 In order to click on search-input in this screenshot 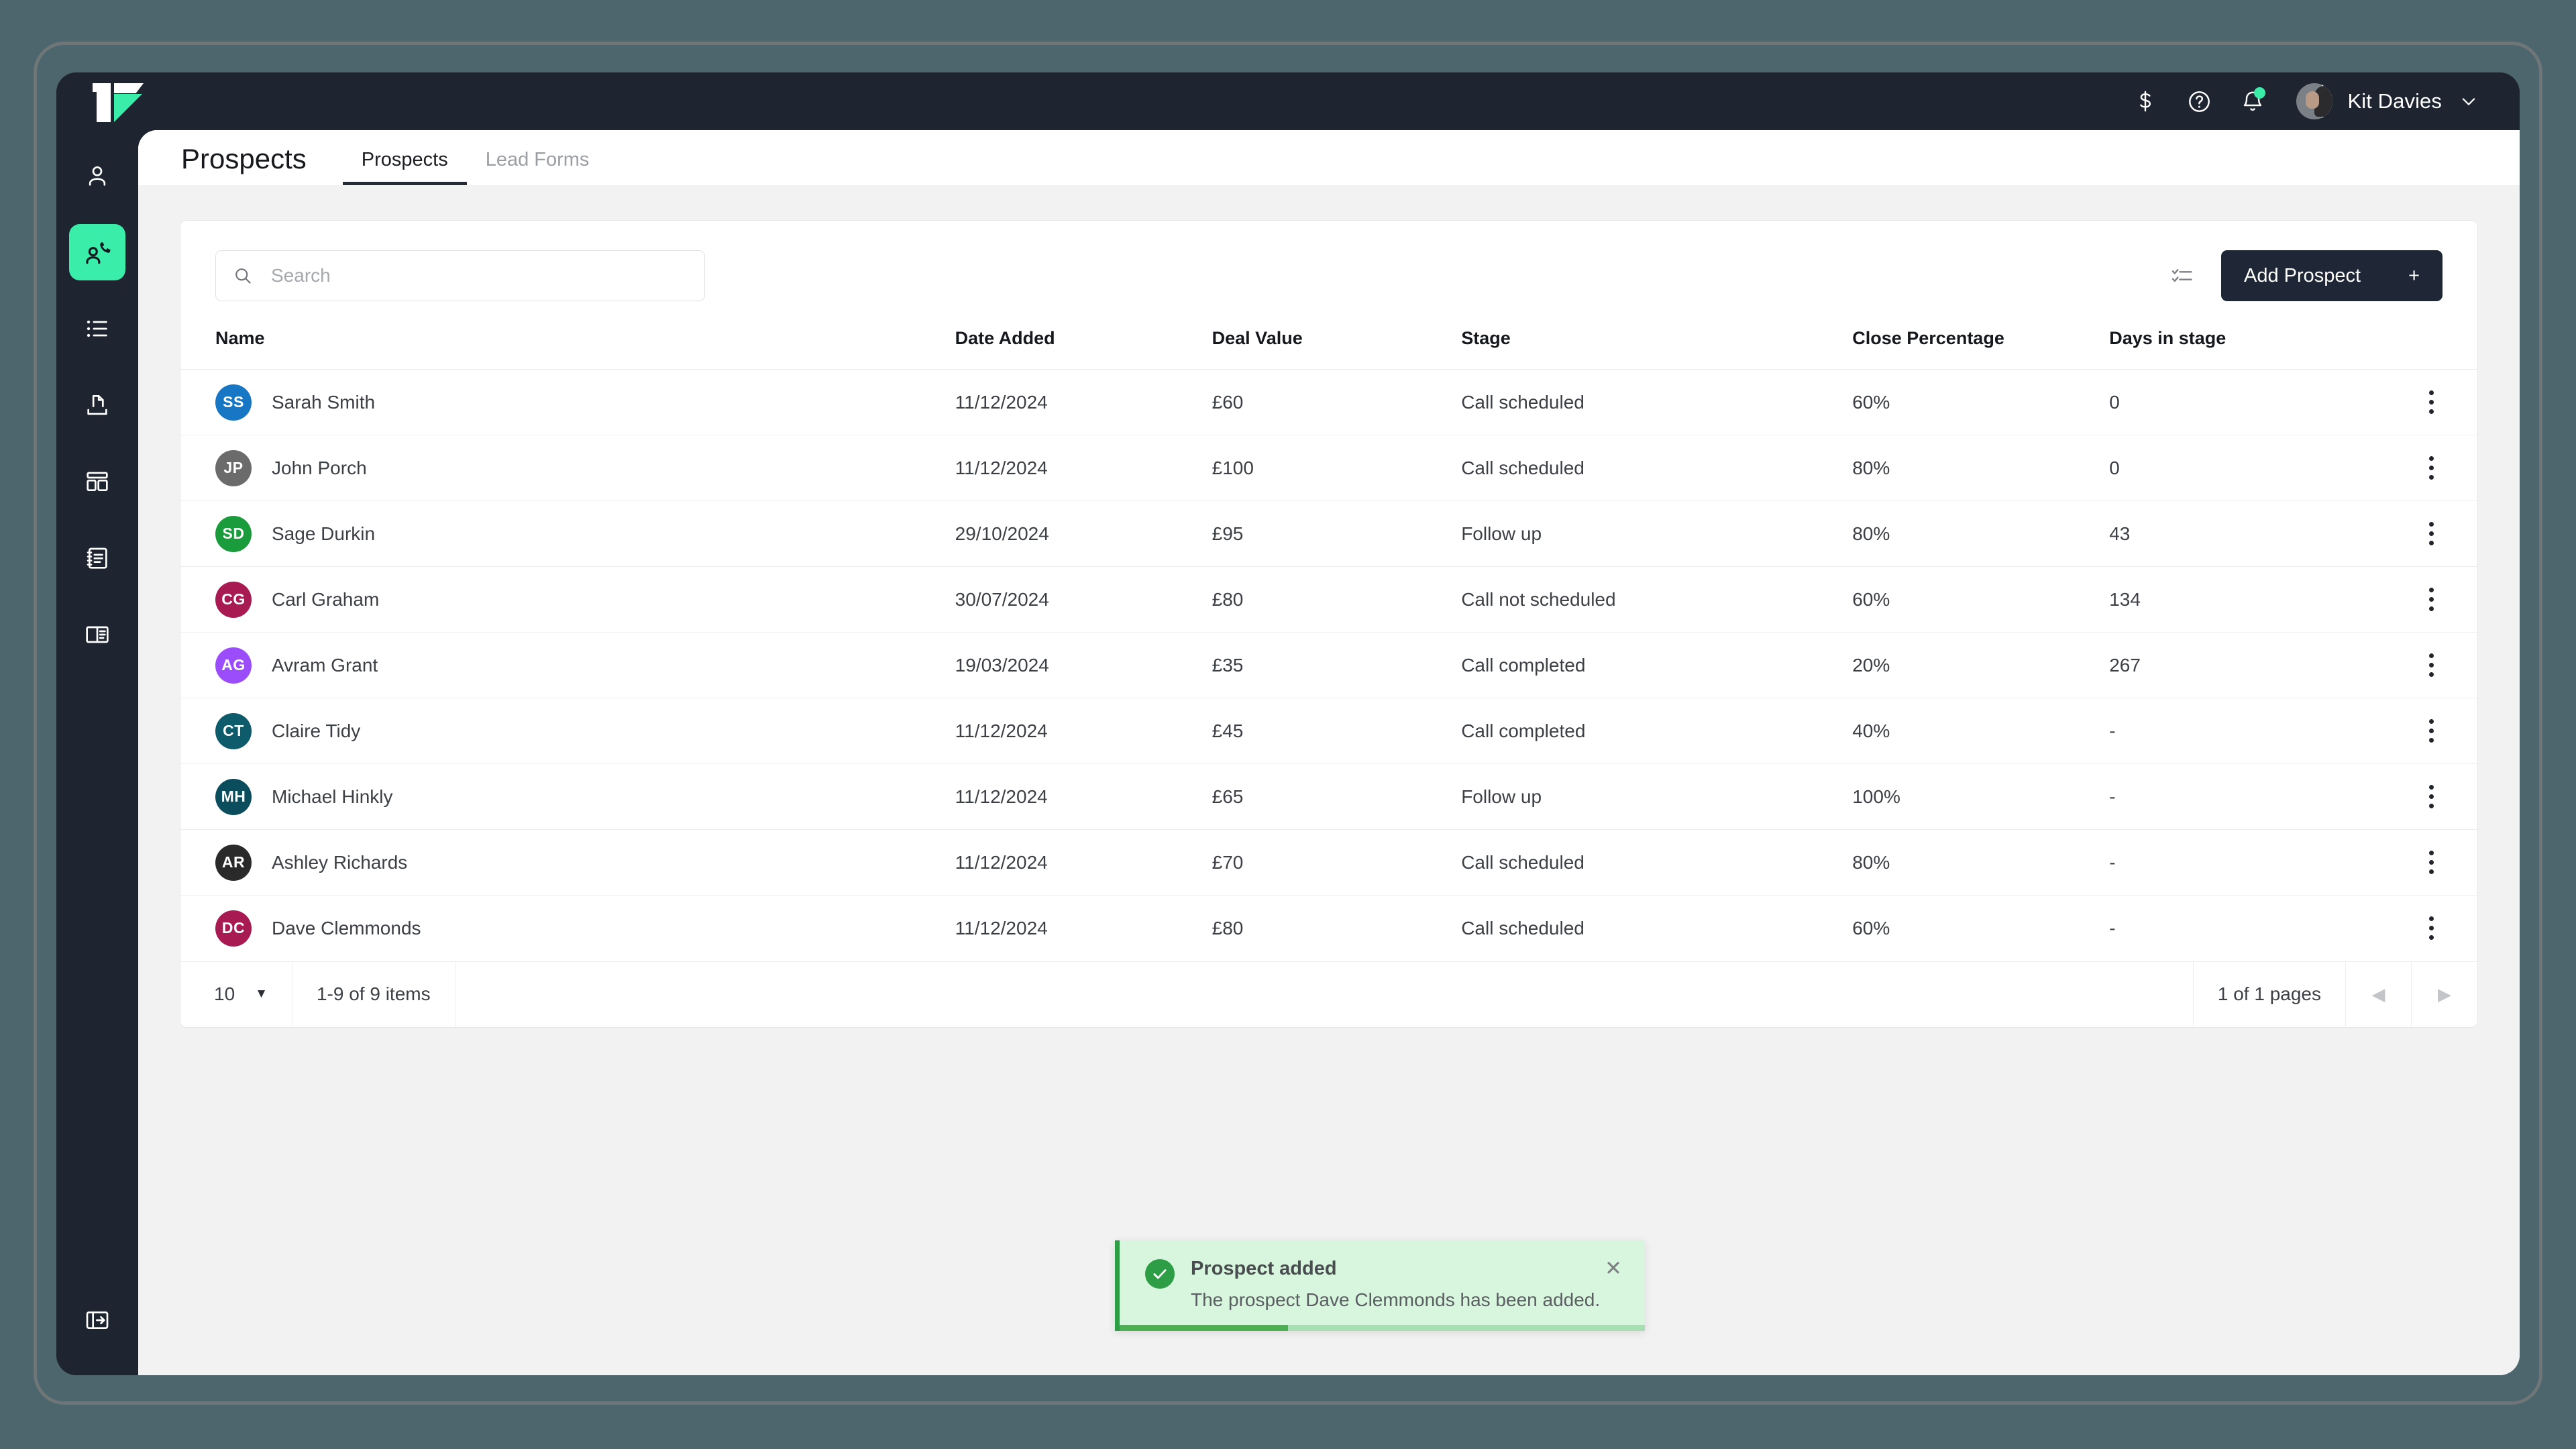, I will do `click(460, 275)`.